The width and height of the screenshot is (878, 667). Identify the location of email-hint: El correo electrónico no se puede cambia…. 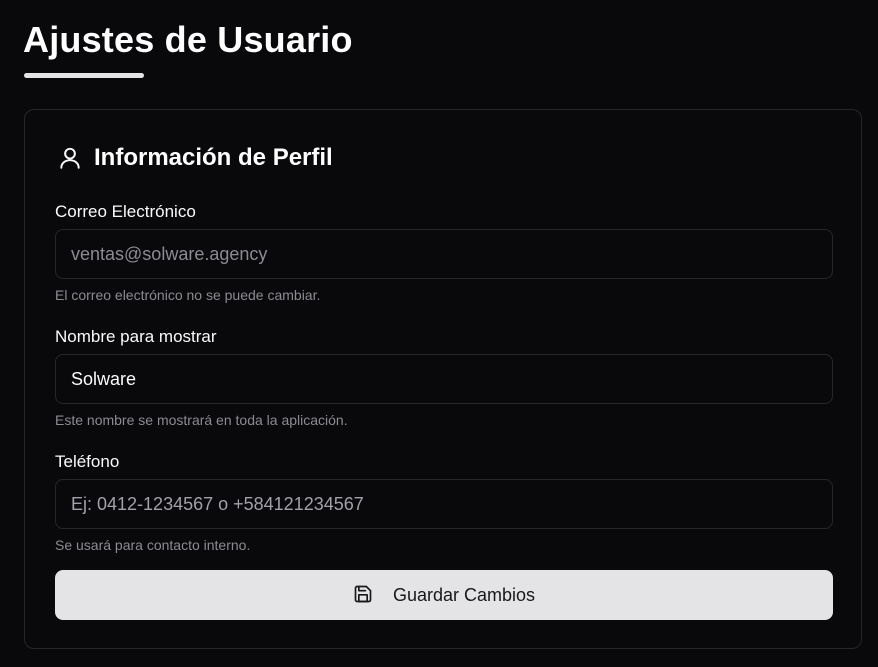
(188, 295).